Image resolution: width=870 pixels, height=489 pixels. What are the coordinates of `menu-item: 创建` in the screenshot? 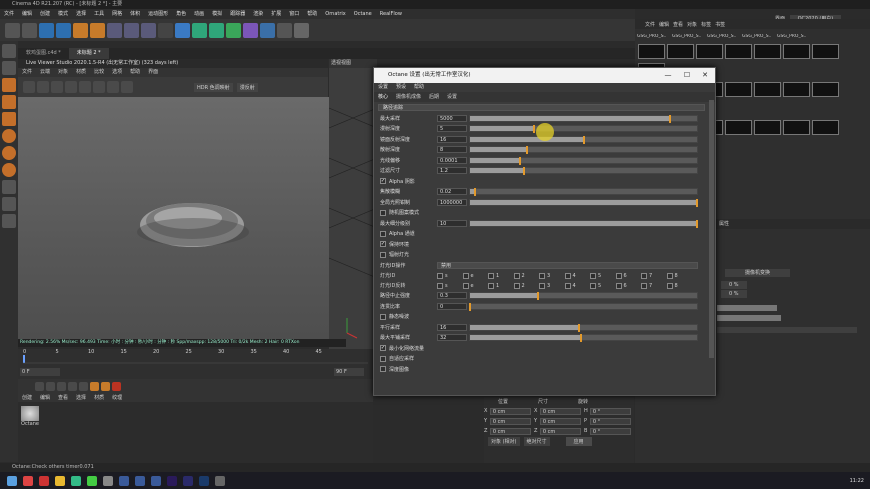 It's located at (45, 14).